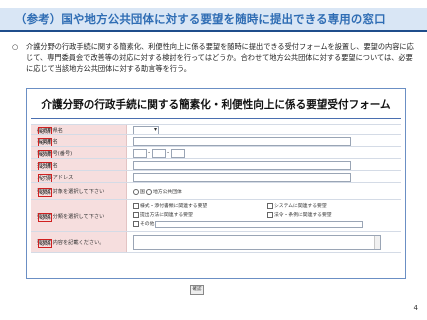 This screenshot has height=320, width=427. I want to click on email-input, so click(242, 177).